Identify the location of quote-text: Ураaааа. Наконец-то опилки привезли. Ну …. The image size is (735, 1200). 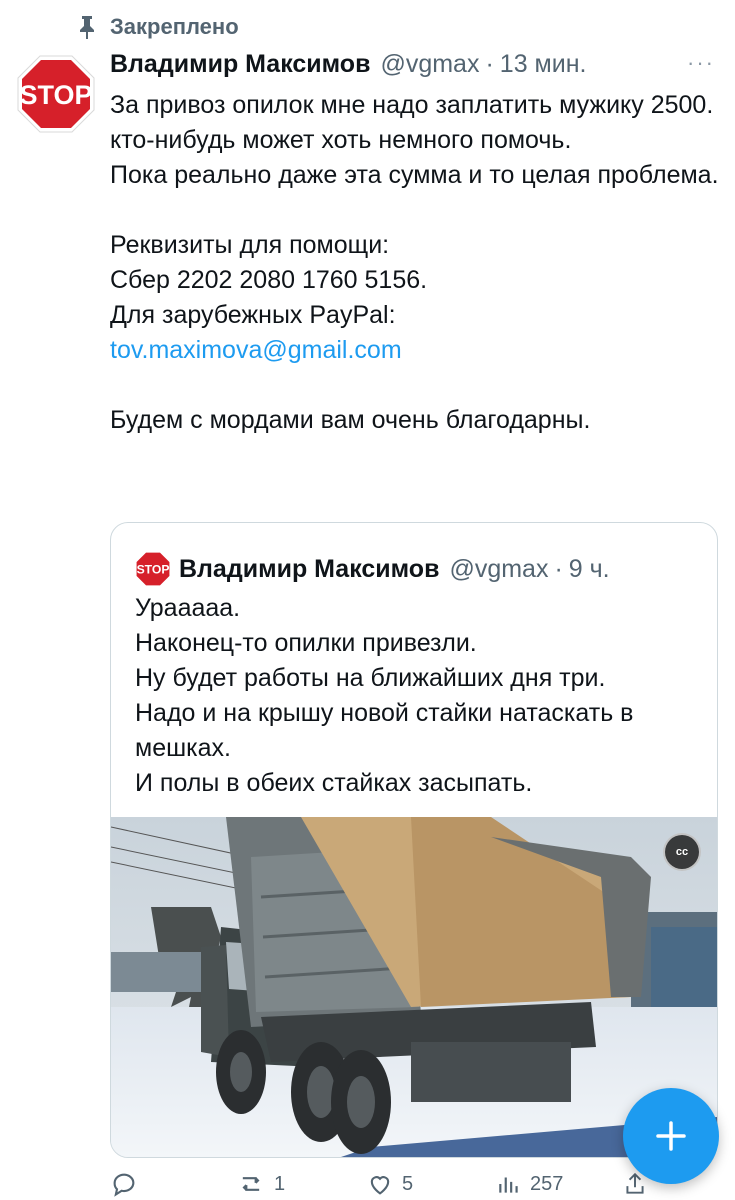
(418, 696).